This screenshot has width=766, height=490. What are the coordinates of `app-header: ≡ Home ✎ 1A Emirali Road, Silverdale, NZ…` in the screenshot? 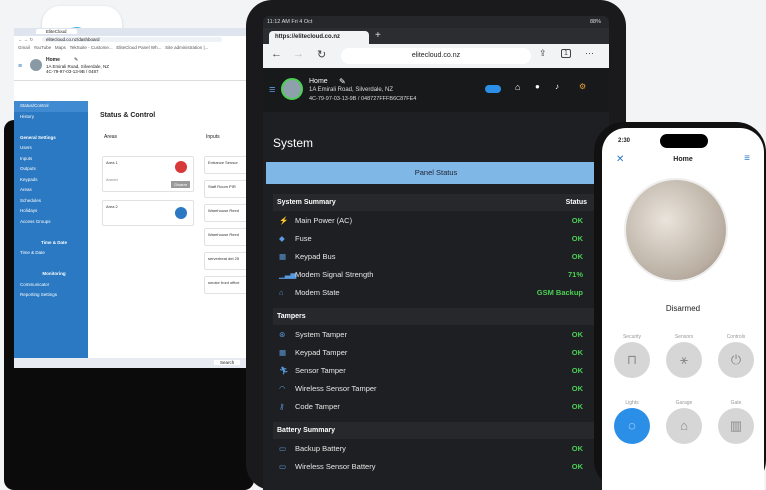 It's located at (436, 90).